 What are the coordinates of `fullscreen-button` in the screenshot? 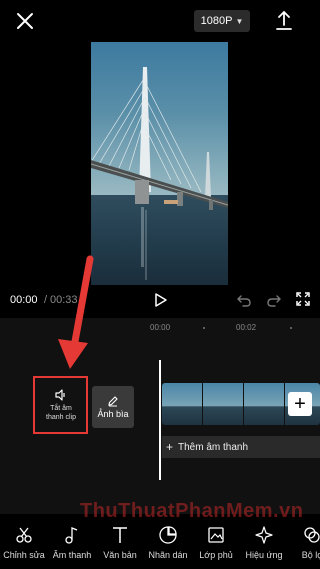 It's located at (303, 299).